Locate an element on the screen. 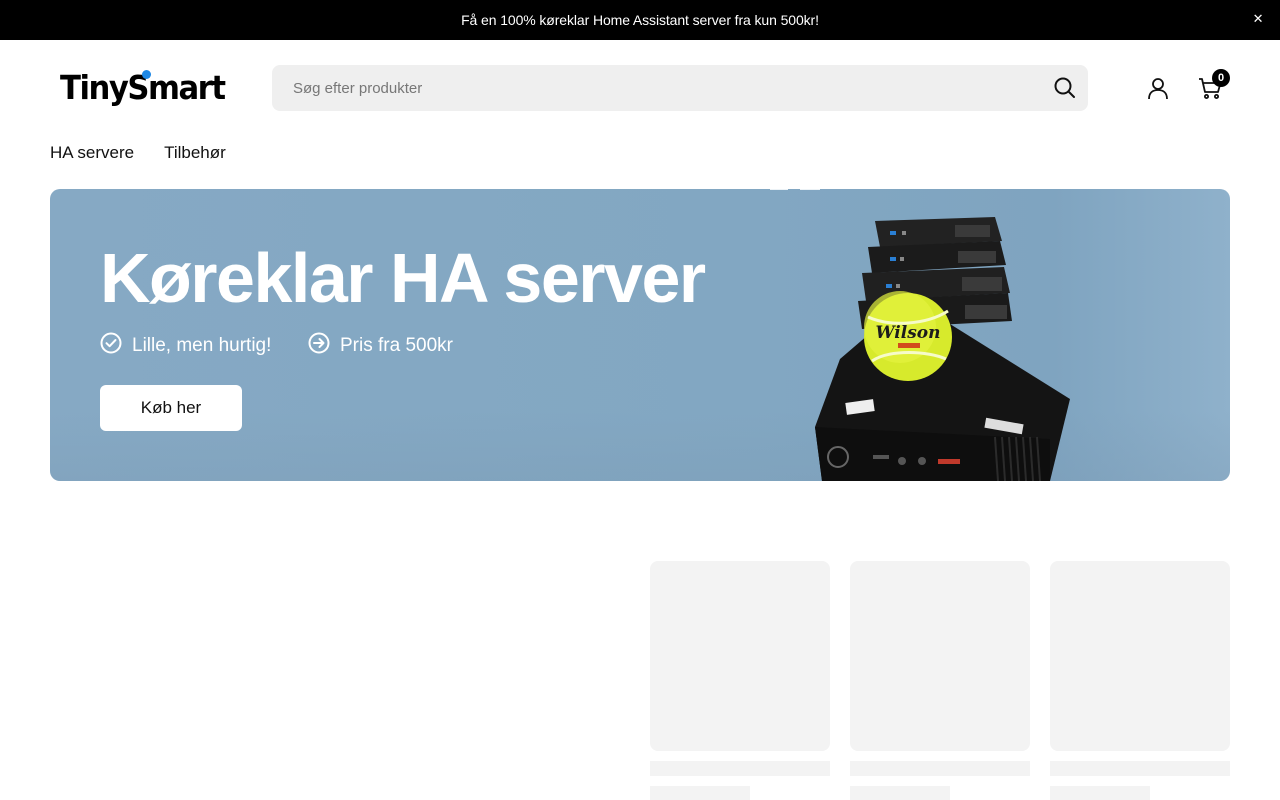 The image size is (1280, 800). hero-product-image: Wilson is located at coordinates (920, 335).